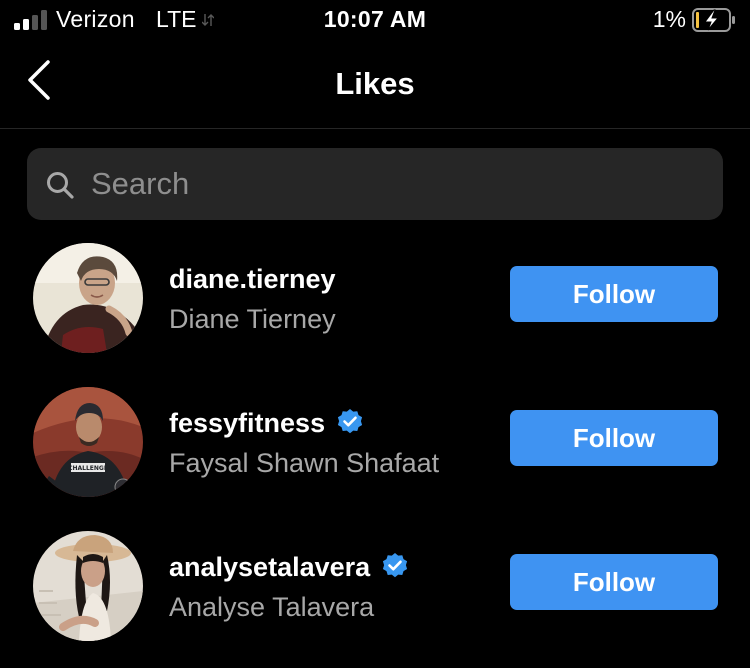 The width and height of the screenshot is (750, 668). What do you see at coordinates (252, 319) in the screenshot?
I see `full-name: Diane Tierney` at bounding box center [252, 319].